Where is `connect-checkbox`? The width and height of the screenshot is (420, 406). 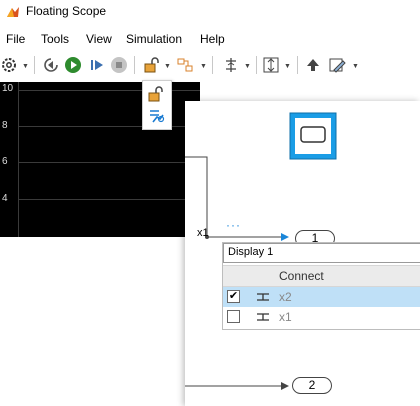
connect-checkbox is located at coordinates (233, 316).